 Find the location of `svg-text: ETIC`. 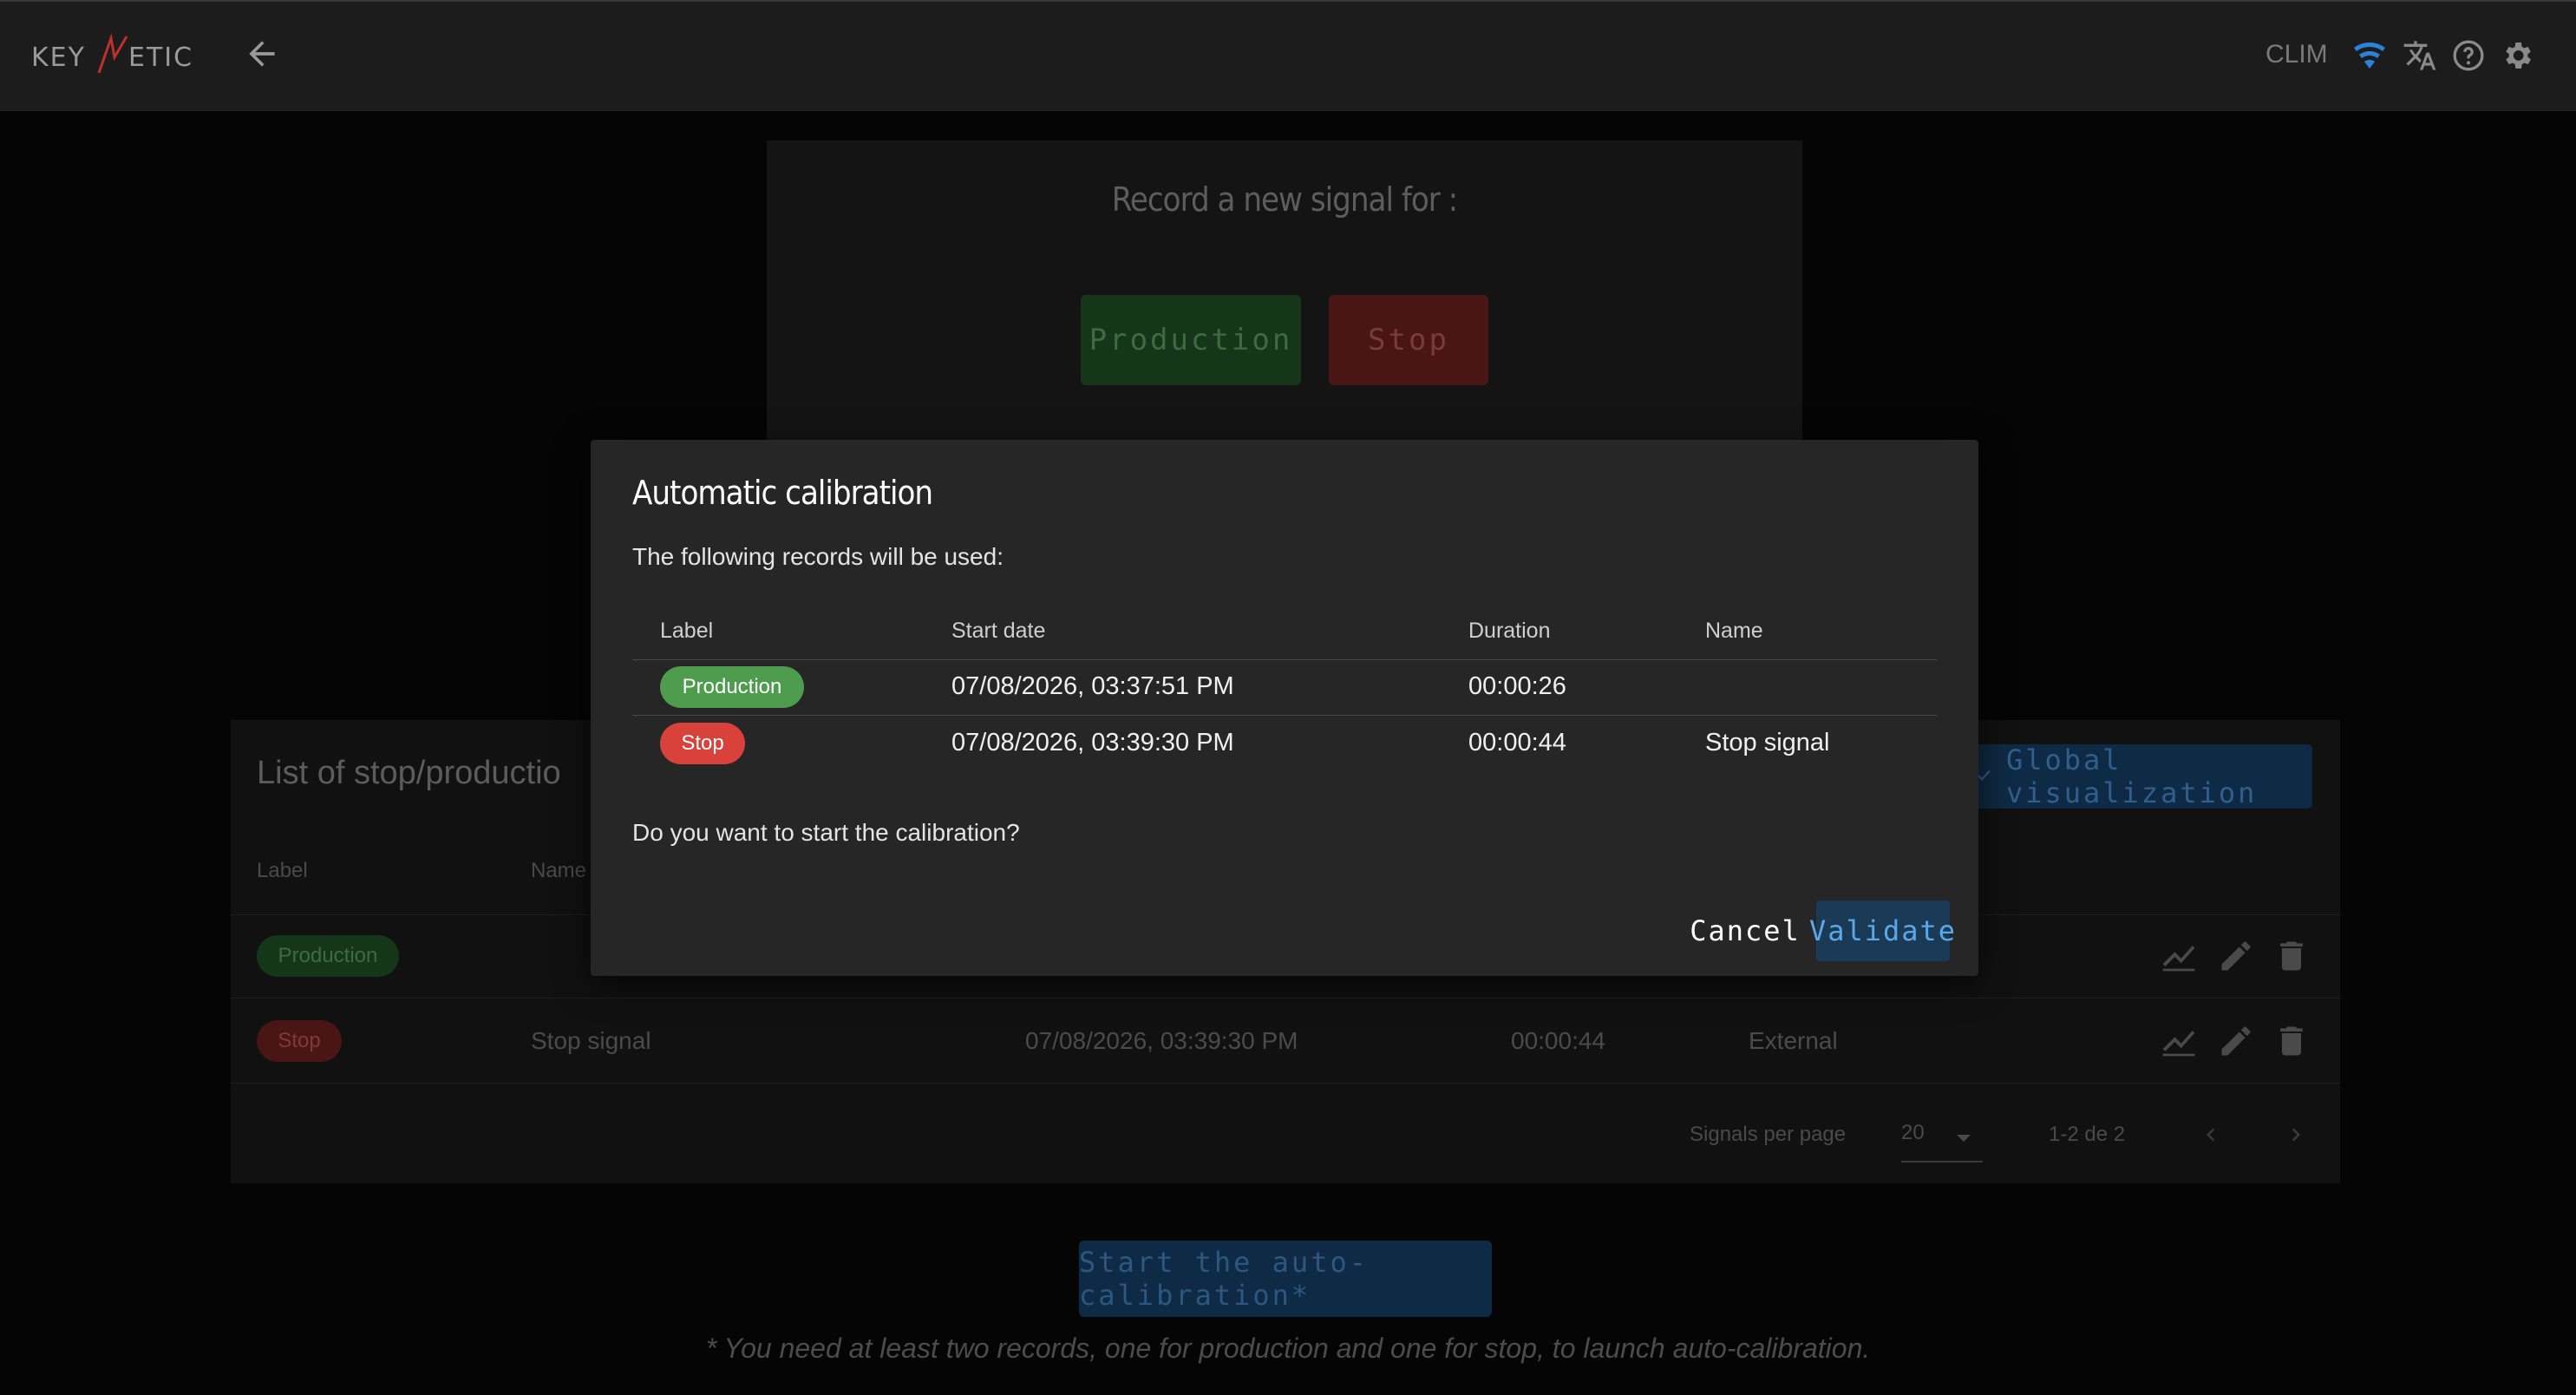

svg-text: ETIC is located at coordinates (160, 58).